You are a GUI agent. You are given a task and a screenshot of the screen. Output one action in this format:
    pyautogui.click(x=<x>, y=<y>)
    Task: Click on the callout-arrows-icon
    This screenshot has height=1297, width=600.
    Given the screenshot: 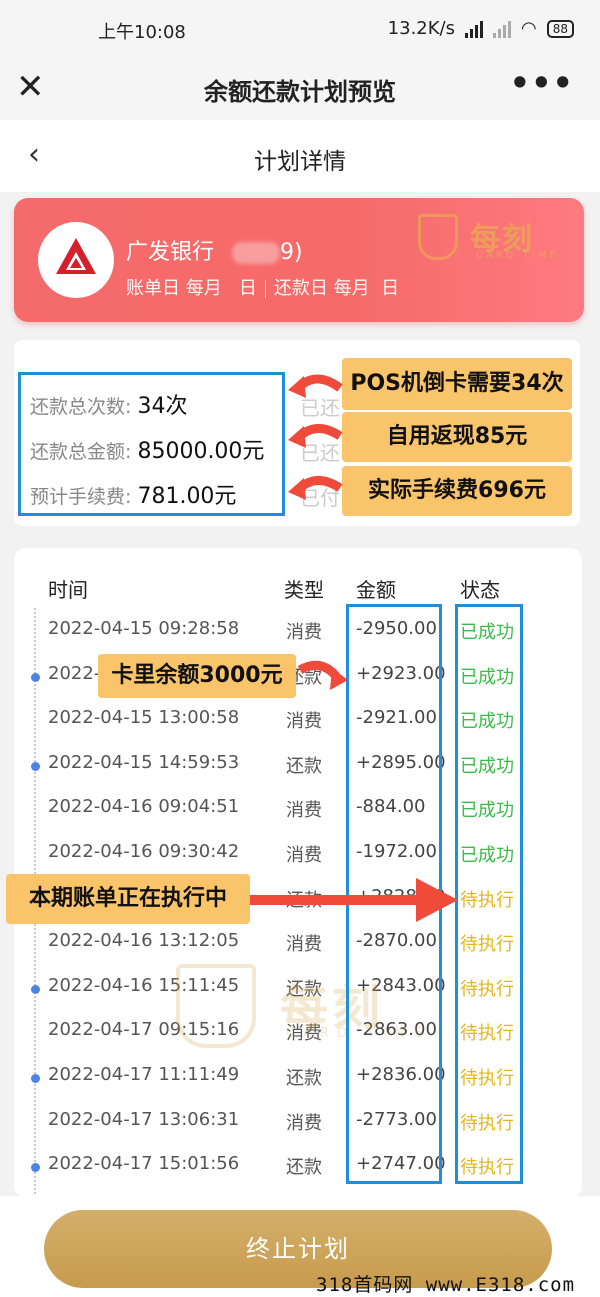 What is the action you would take?
    pyautogui.click(x=315, y=437)
    